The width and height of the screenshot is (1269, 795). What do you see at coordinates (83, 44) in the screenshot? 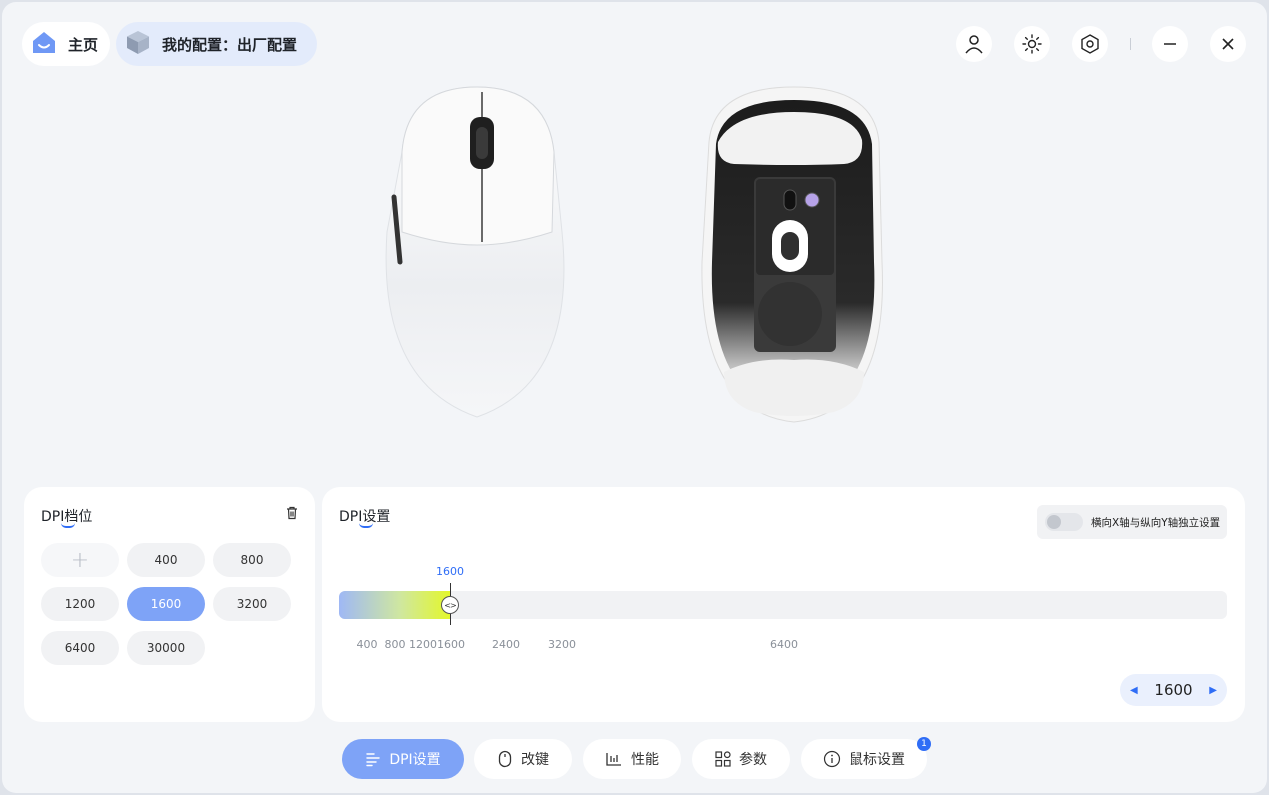
I see `home-label: 主页` at bounding box center [83, 44].